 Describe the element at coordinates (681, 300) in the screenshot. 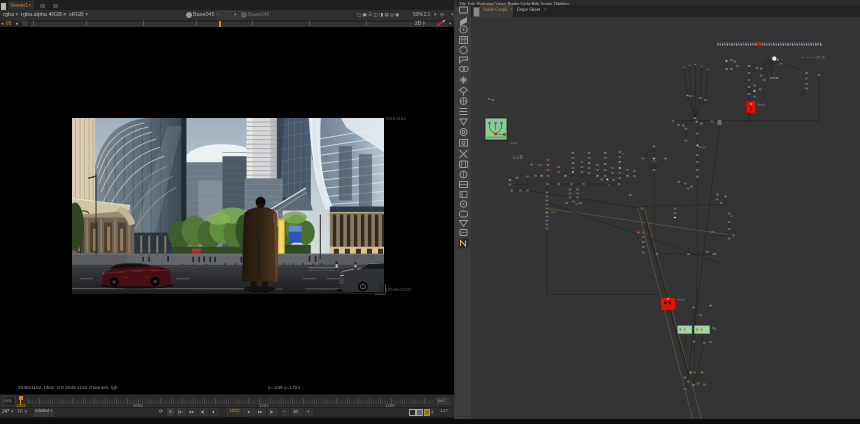

I see `svg-text: Read1` at that location.